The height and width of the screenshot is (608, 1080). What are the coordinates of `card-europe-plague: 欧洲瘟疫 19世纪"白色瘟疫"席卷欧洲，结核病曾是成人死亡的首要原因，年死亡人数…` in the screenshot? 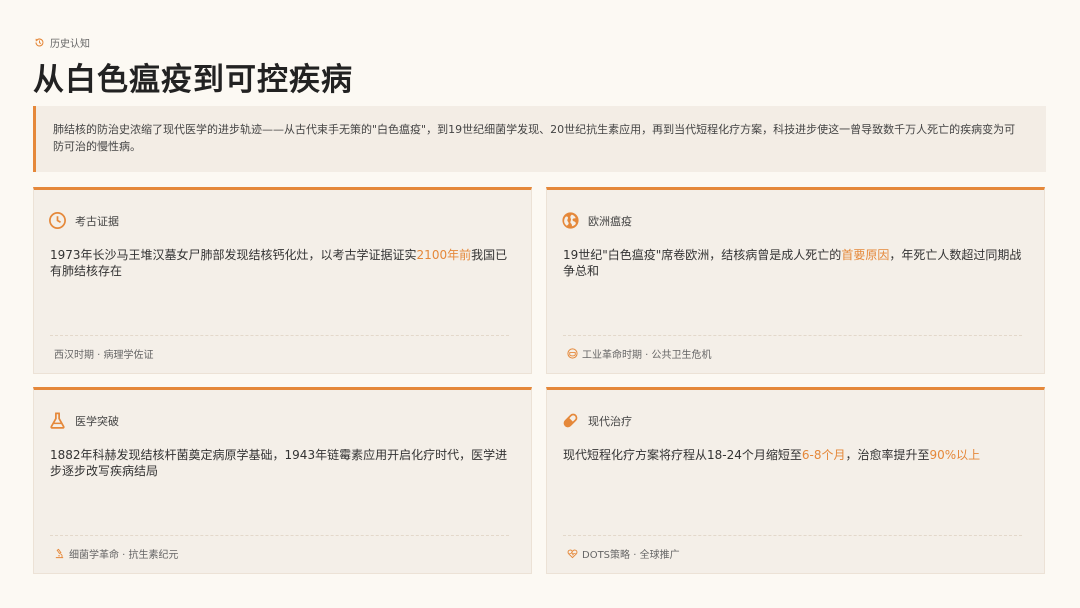 It's located at (795, 280).